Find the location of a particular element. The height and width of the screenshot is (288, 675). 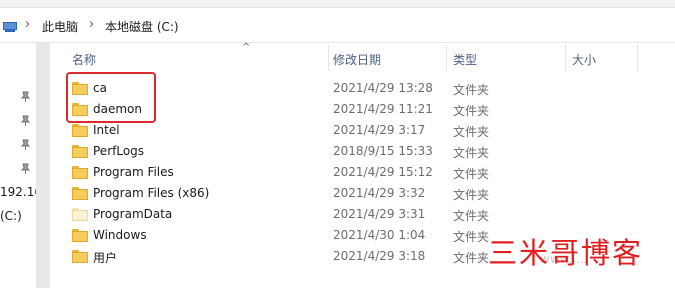

file-row: Program Files 2021/4/29 15:12 文件夹 is located at coordinates (363, 172).